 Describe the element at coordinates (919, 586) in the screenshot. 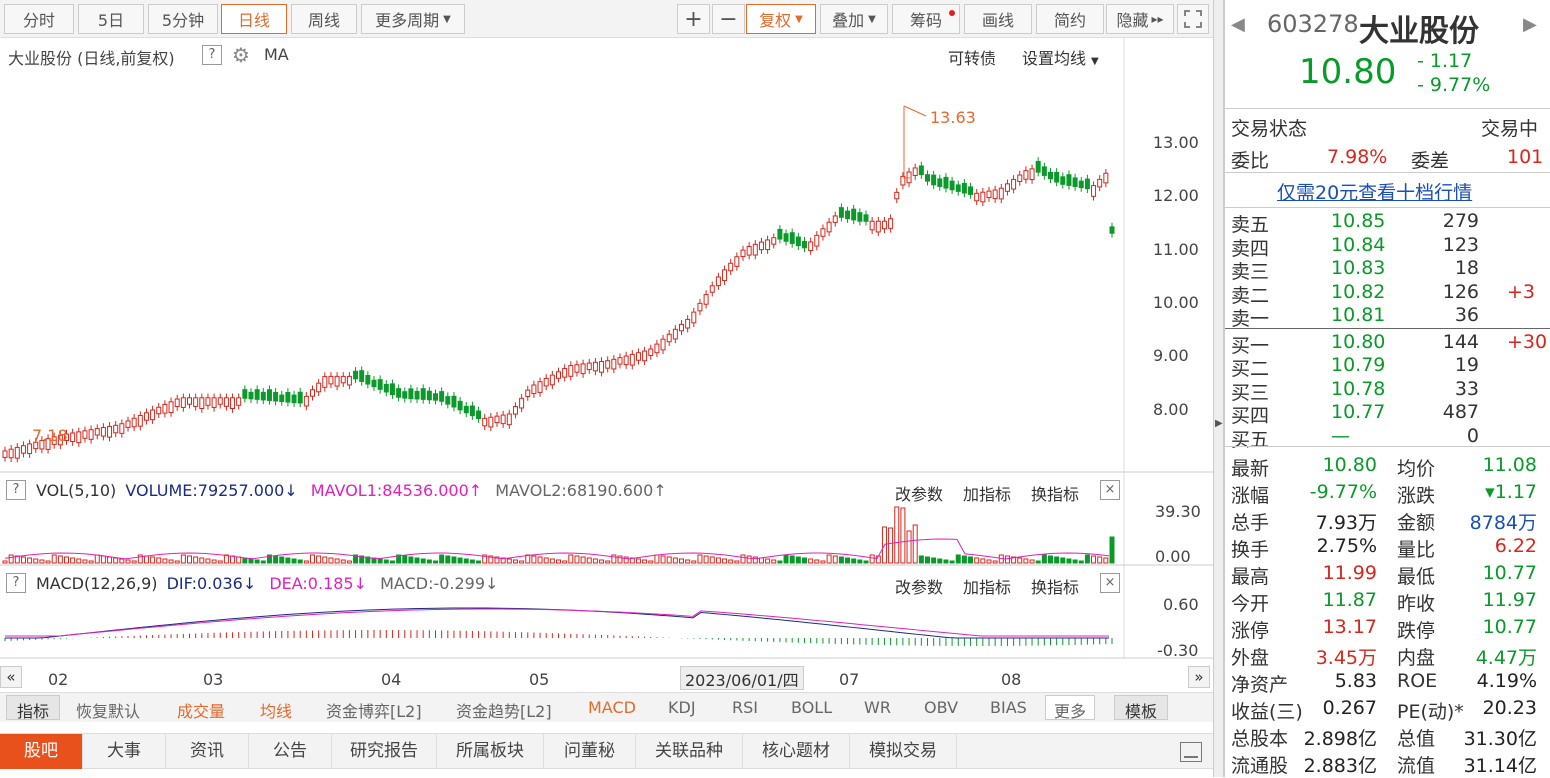

I see `macd-edit-params-button: 改参数` at that location.